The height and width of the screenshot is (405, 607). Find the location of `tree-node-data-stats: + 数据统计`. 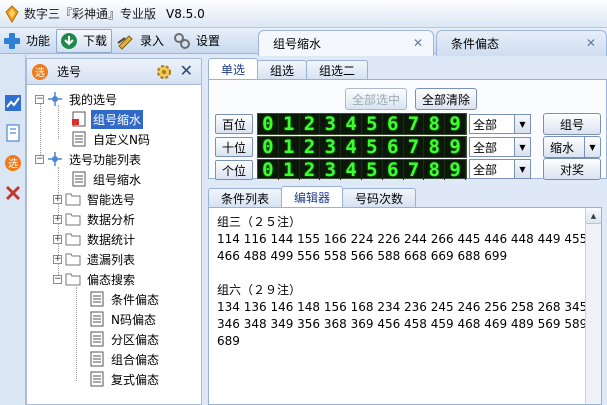

tree-node-data-stats: + 数据统计 is located at coordinates (95, 239).